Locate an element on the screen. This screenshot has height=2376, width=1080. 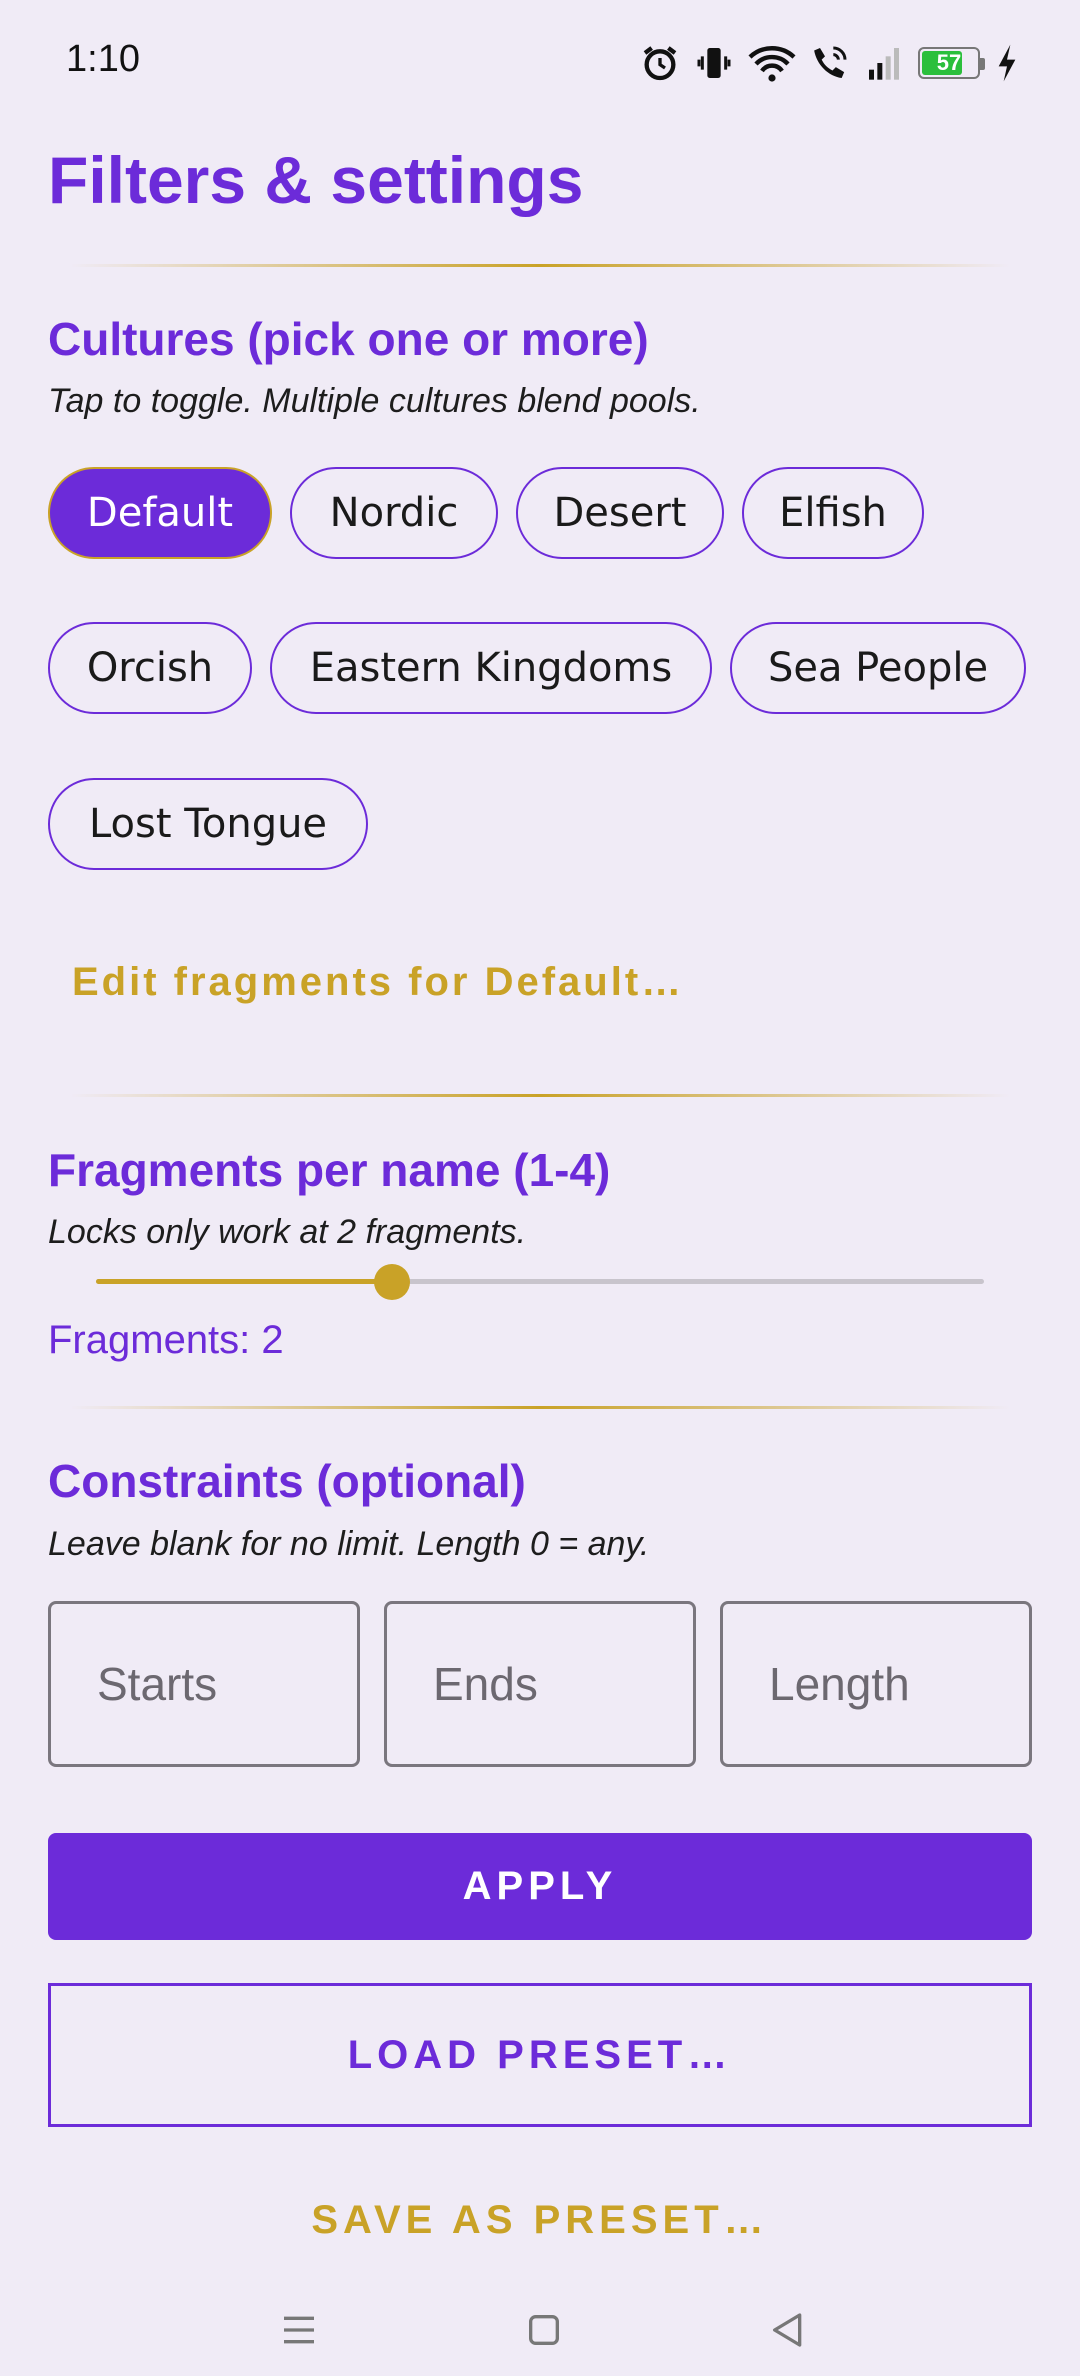
chip-nordic: Nordic is located at coordinates (394, 513).